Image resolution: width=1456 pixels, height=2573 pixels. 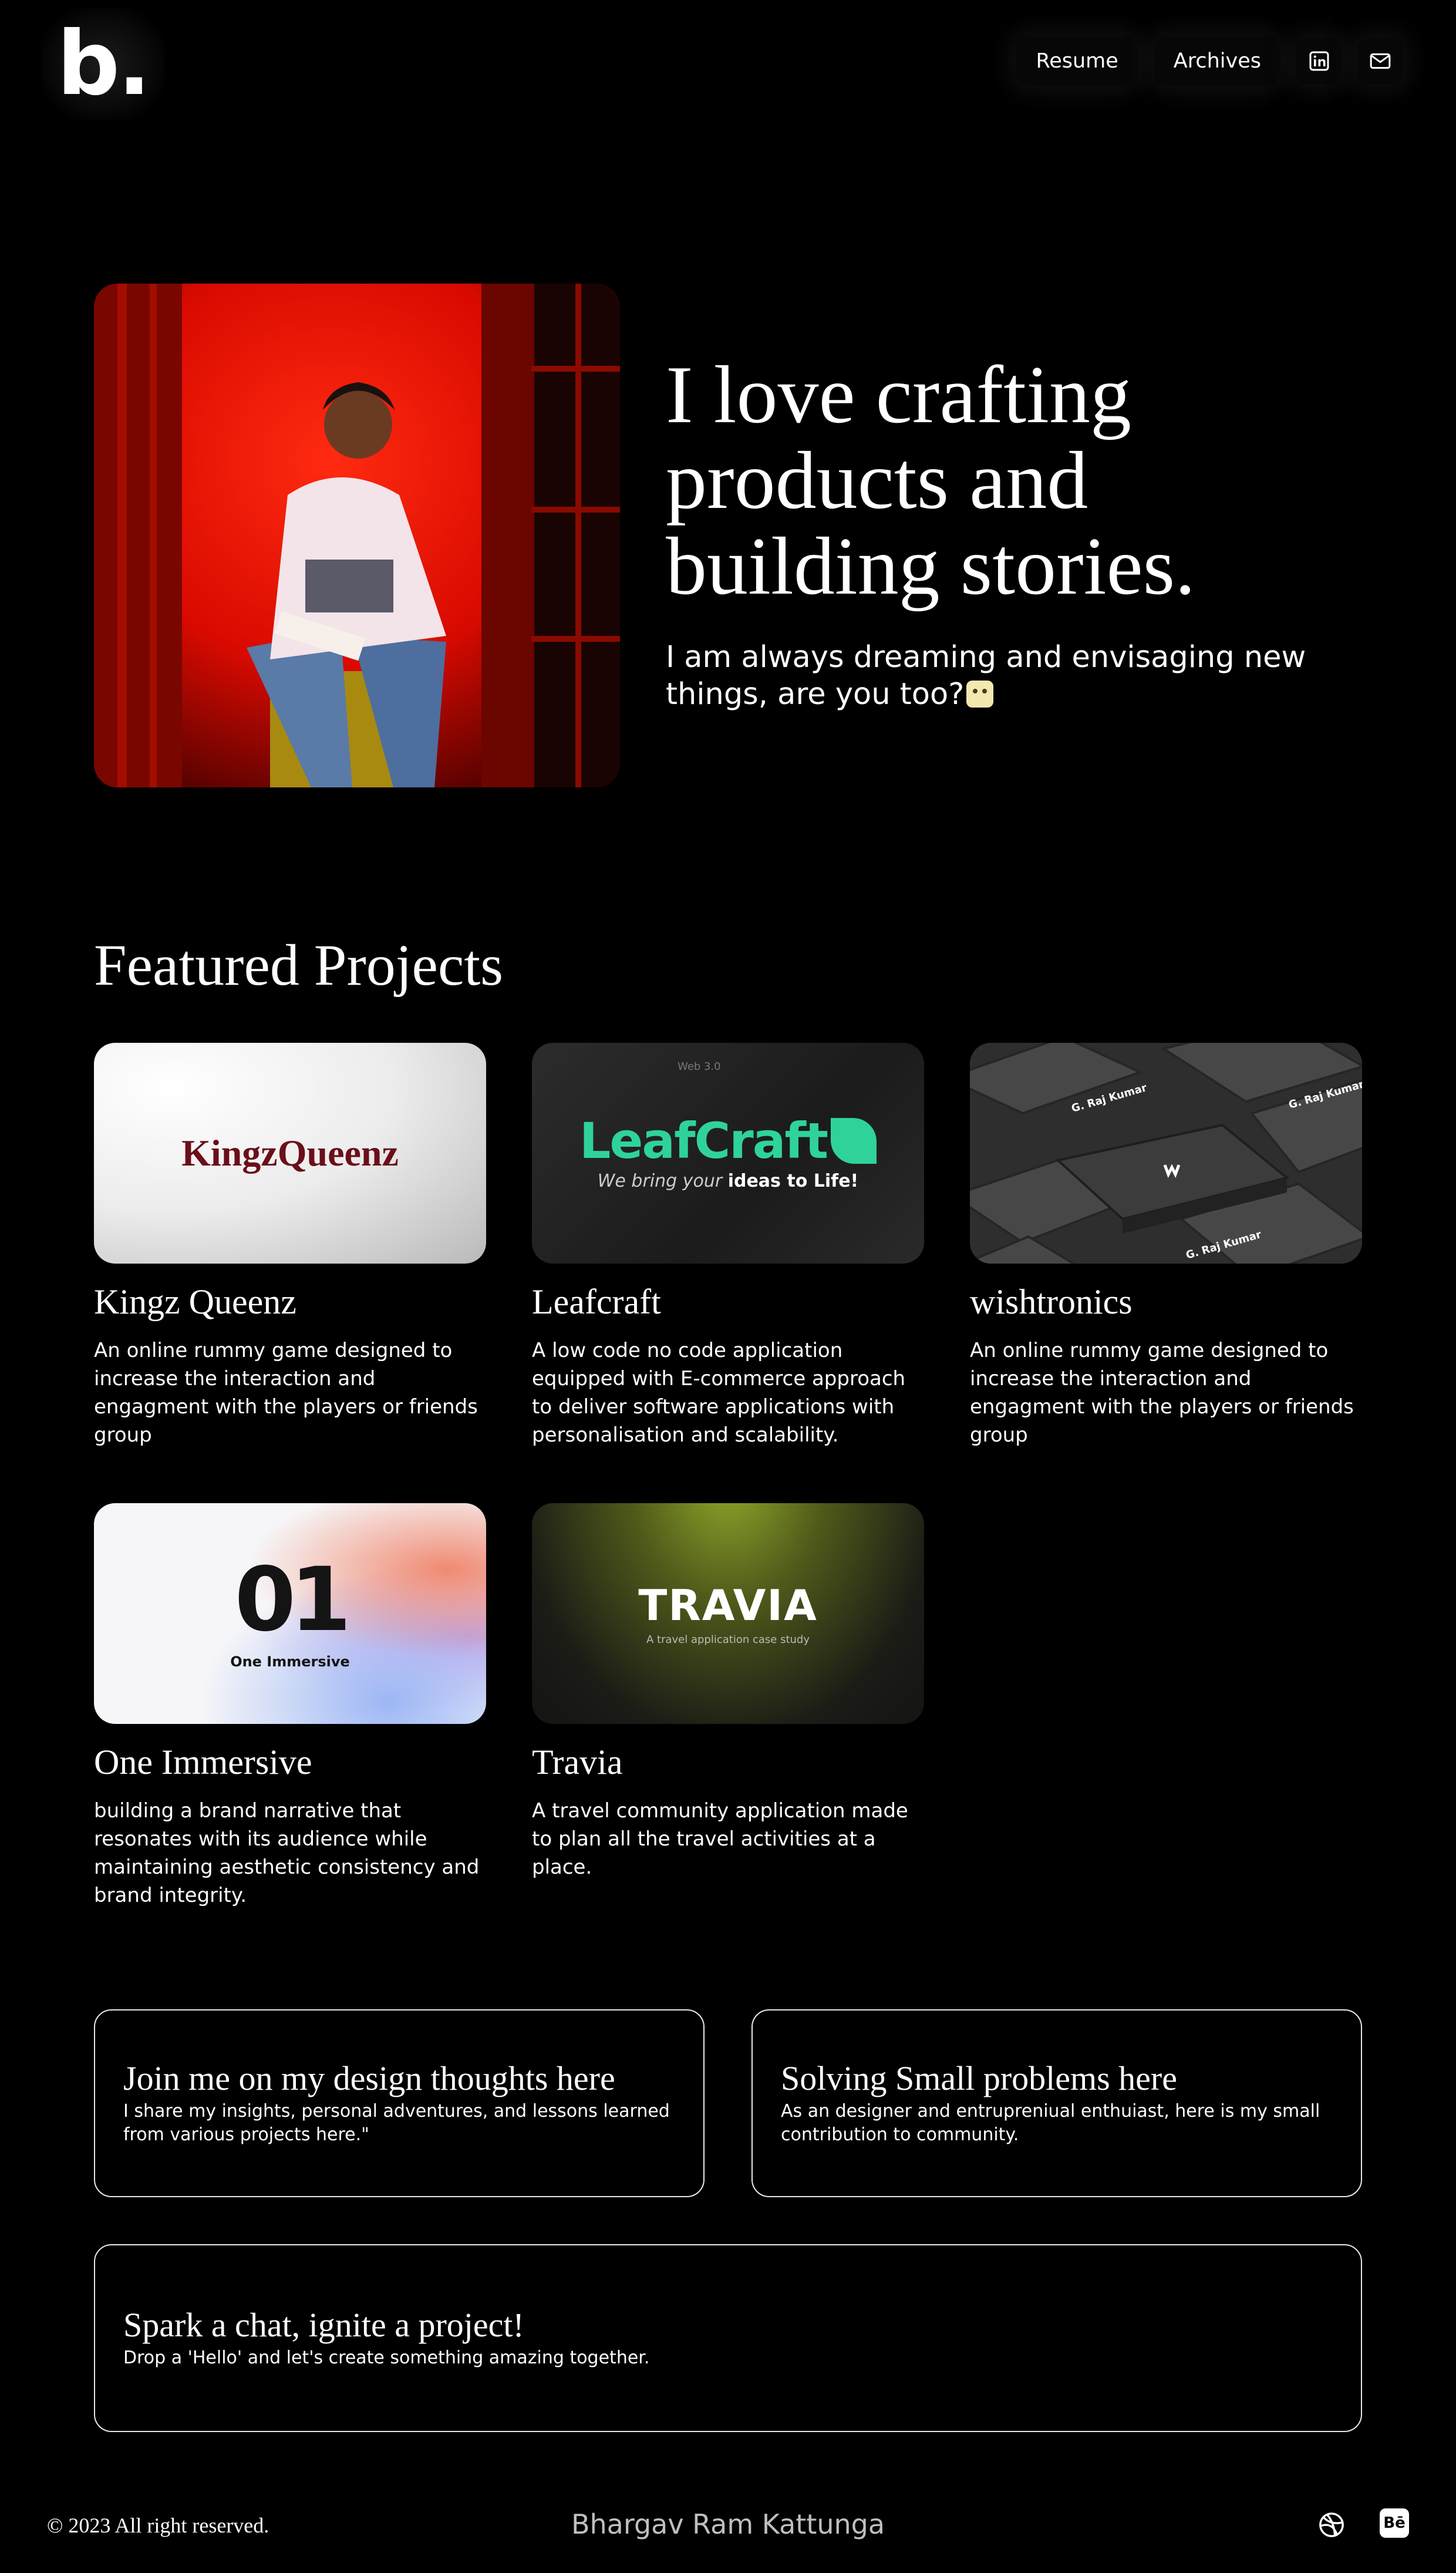 What do you see at coordinates (195, 1301) in the screenshot?
I see `project-title: Kingz Queenz` at bounding box center [195, 1301].